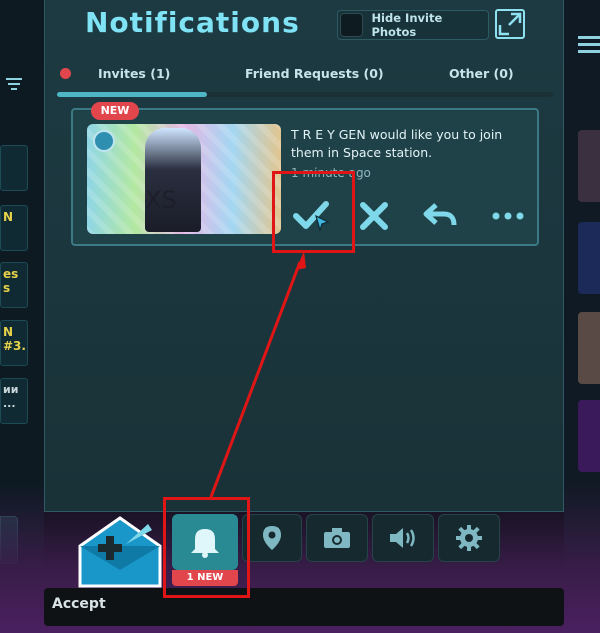  What do you see at coordinates (14, 84) in the screenshot?
I see `filter-icon` at bounding box center [14, 84].